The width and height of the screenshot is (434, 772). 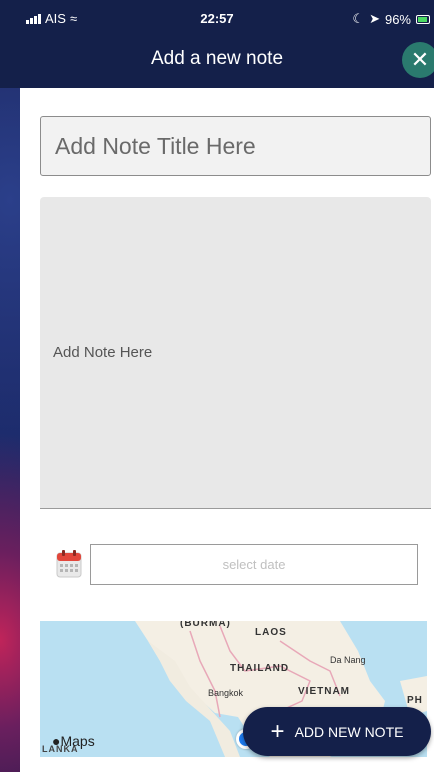 What do you see at coordinates (271, 632) in the screenshot?
I see `map-label-laos: LAOS` at bounding box center [271, 632].